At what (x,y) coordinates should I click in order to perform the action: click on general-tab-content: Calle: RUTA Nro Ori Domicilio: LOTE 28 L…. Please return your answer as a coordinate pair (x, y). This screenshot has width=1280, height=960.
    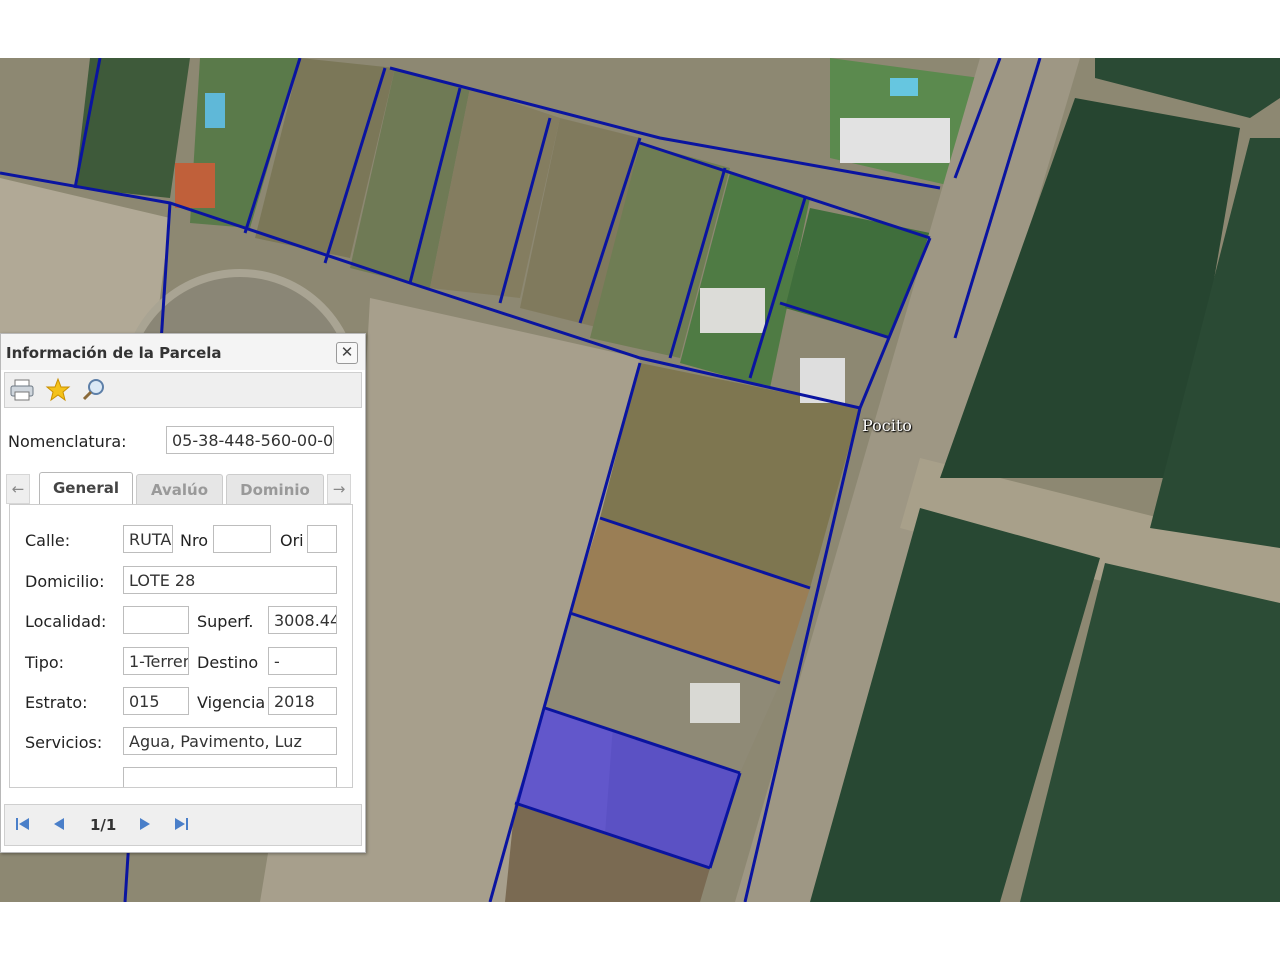
    Looking at the image, I should click on (181, 646).